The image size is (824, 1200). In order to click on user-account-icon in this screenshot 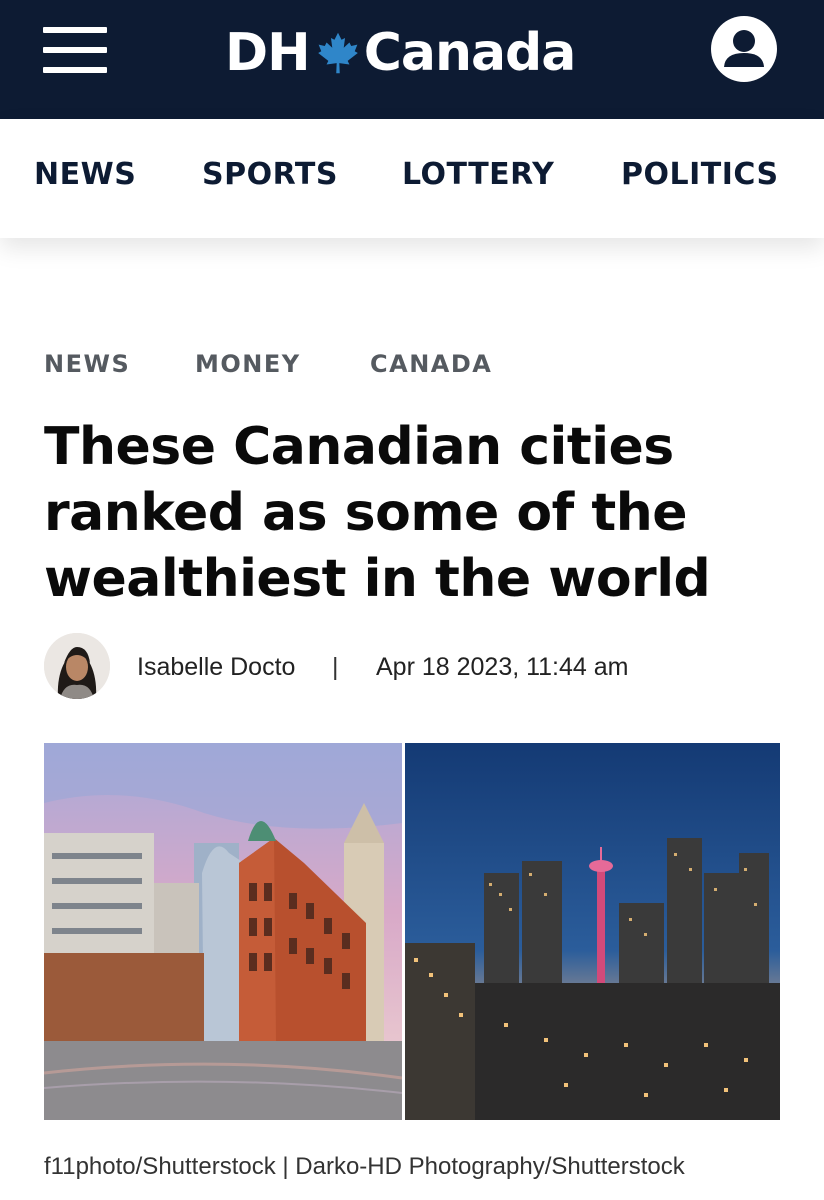, I will do `click(744, 49)`.